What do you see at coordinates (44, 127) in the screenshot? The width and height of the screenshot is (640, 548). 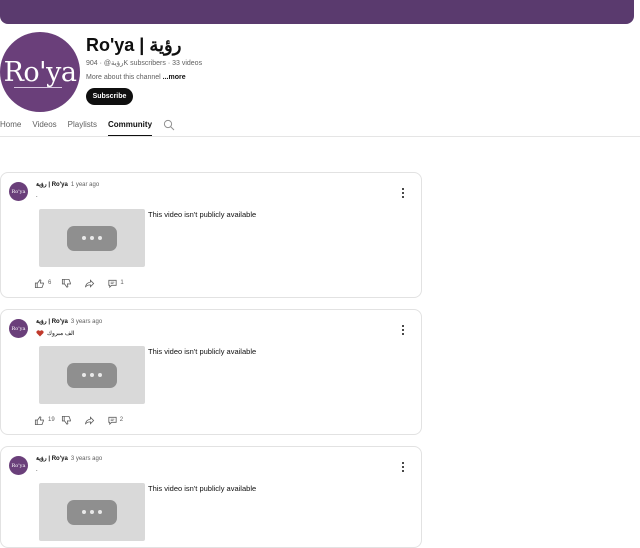 I see `tab-videos: Videos` at bounding box center [44, 127].